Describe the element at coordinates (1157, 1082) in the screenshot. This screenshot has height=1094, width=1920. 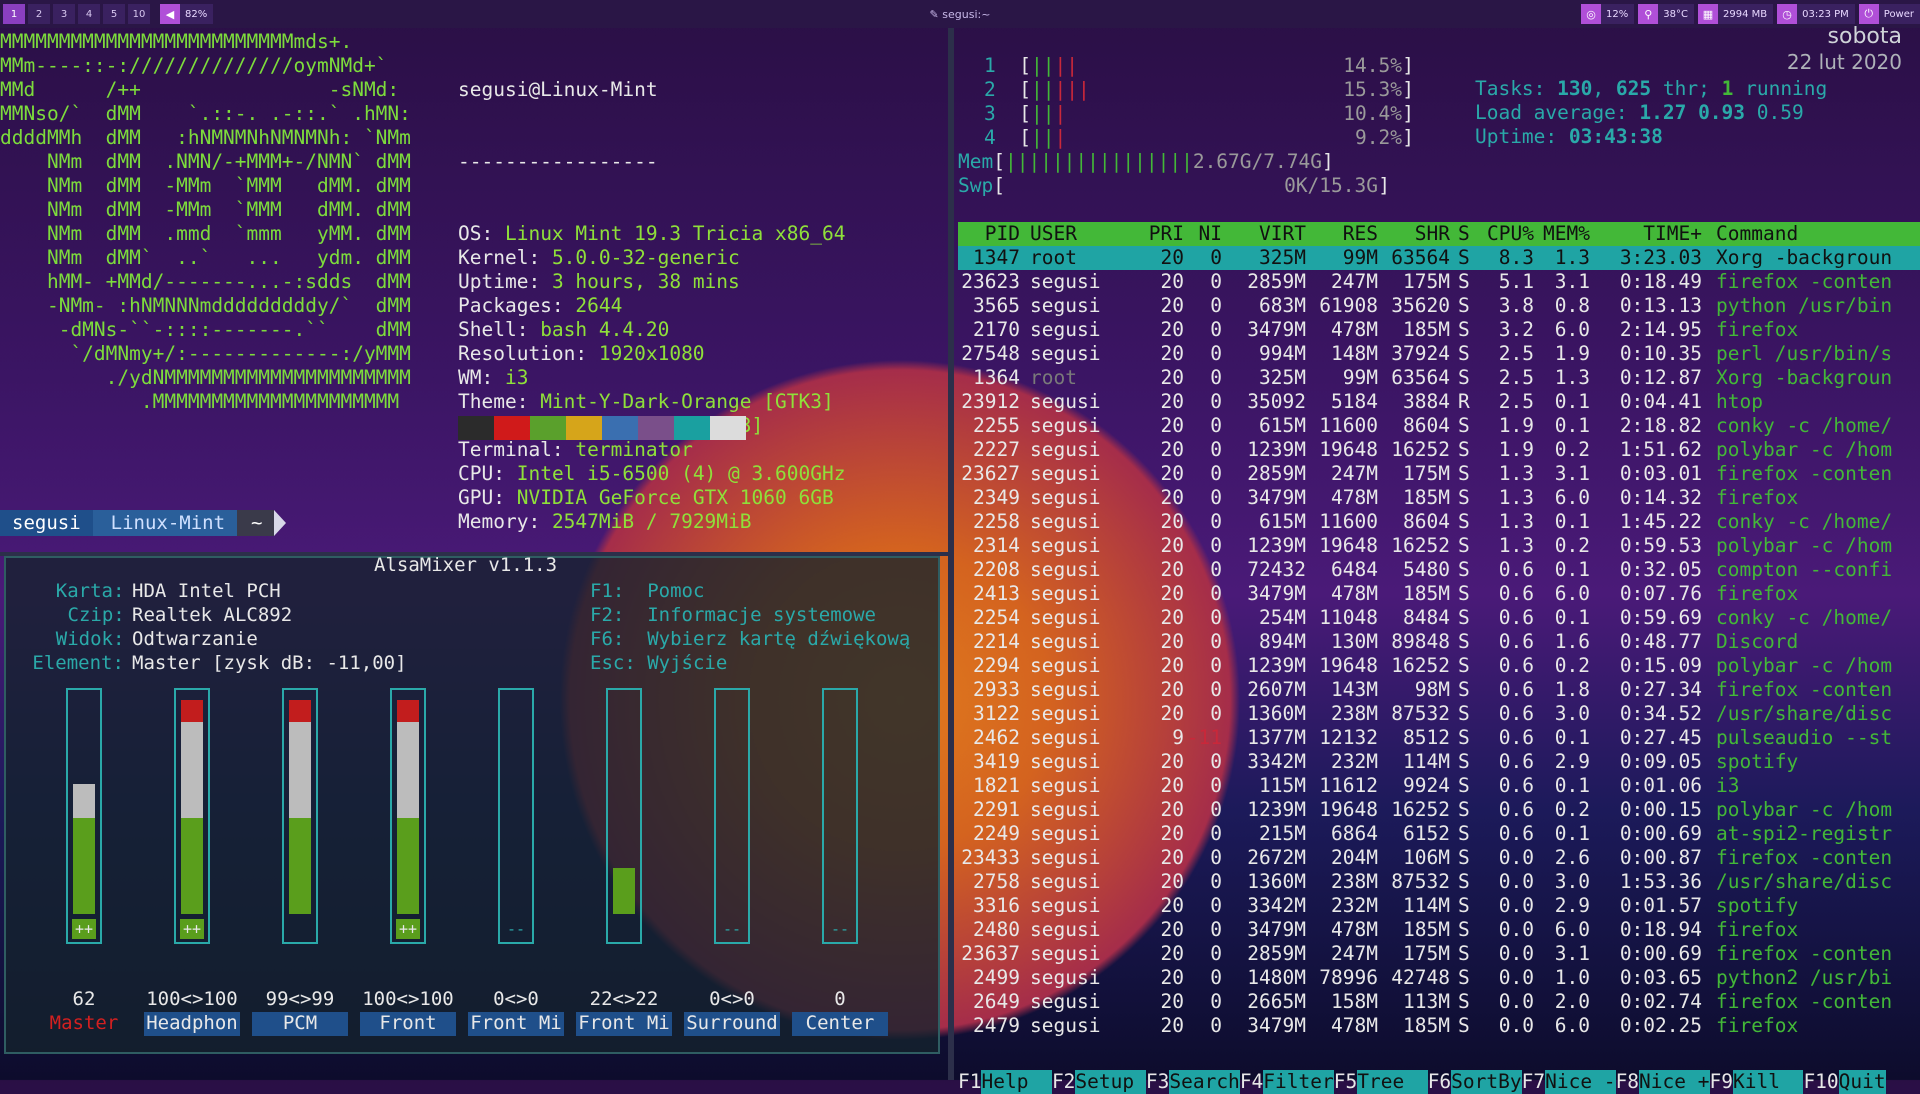
I see `fkey-f3: F3` at that location.